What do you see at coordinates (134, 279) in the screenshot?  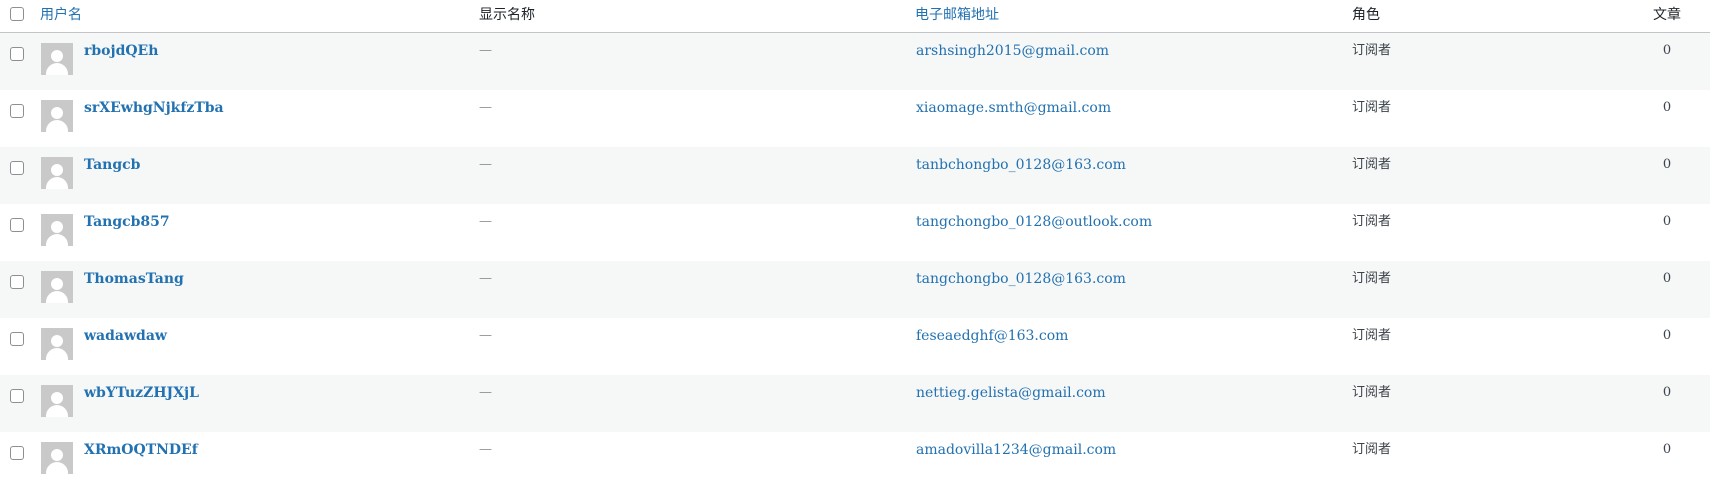 I see `username-link: ThomasTang` at bounding box center [134, 279].